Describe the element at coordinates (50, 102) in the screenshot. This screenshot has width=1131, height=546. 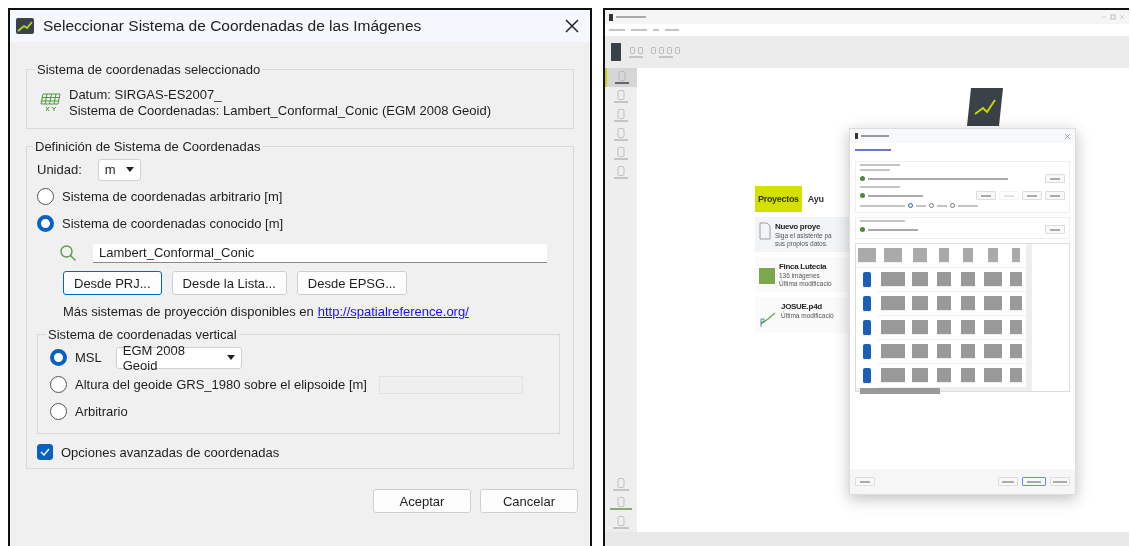
I see `grid-axes-icon` at that location.